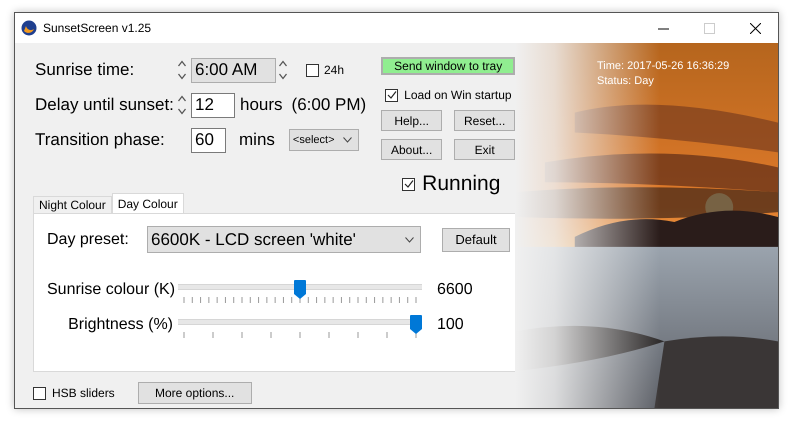 Image resolution: width=798 pixels, height=426 pixels. What do you see at coordinates (83, 393) in the screenshot?
I see `hsb-sliders-label: HSB sliders` at bounding box center [83, 393].